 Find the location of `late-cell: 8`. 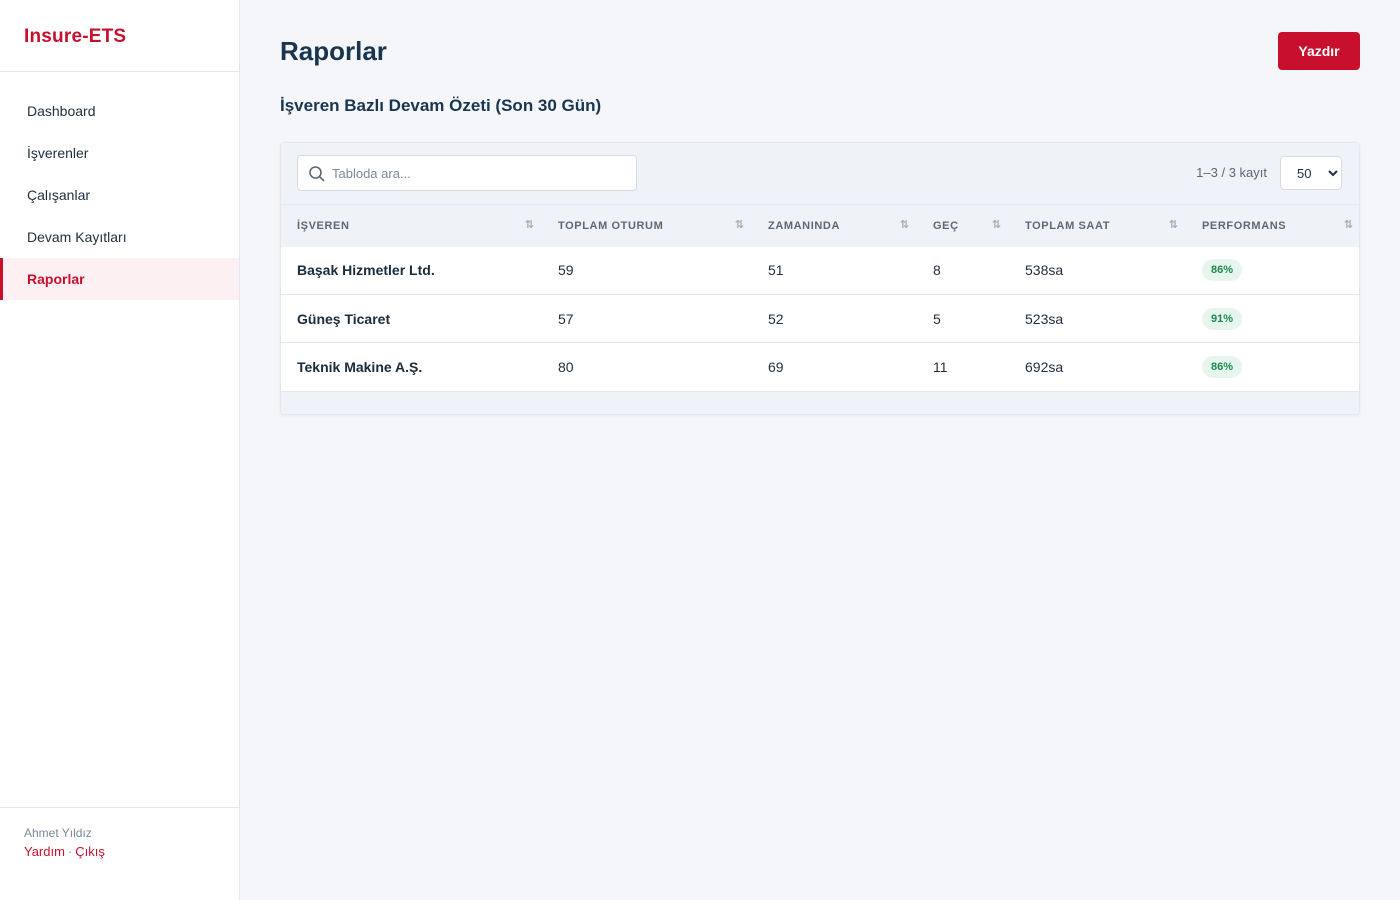

late-cell: 8 is located at coordinates (937, 270).